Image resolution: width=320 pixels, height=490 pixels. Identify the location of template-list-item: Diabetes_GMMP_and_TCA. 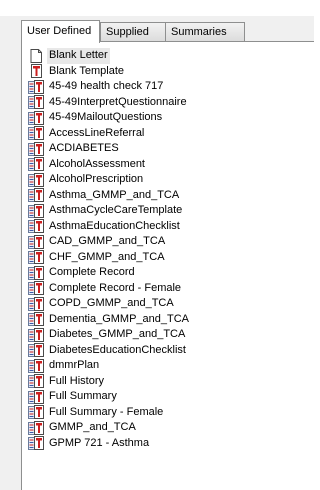
(171, 335).